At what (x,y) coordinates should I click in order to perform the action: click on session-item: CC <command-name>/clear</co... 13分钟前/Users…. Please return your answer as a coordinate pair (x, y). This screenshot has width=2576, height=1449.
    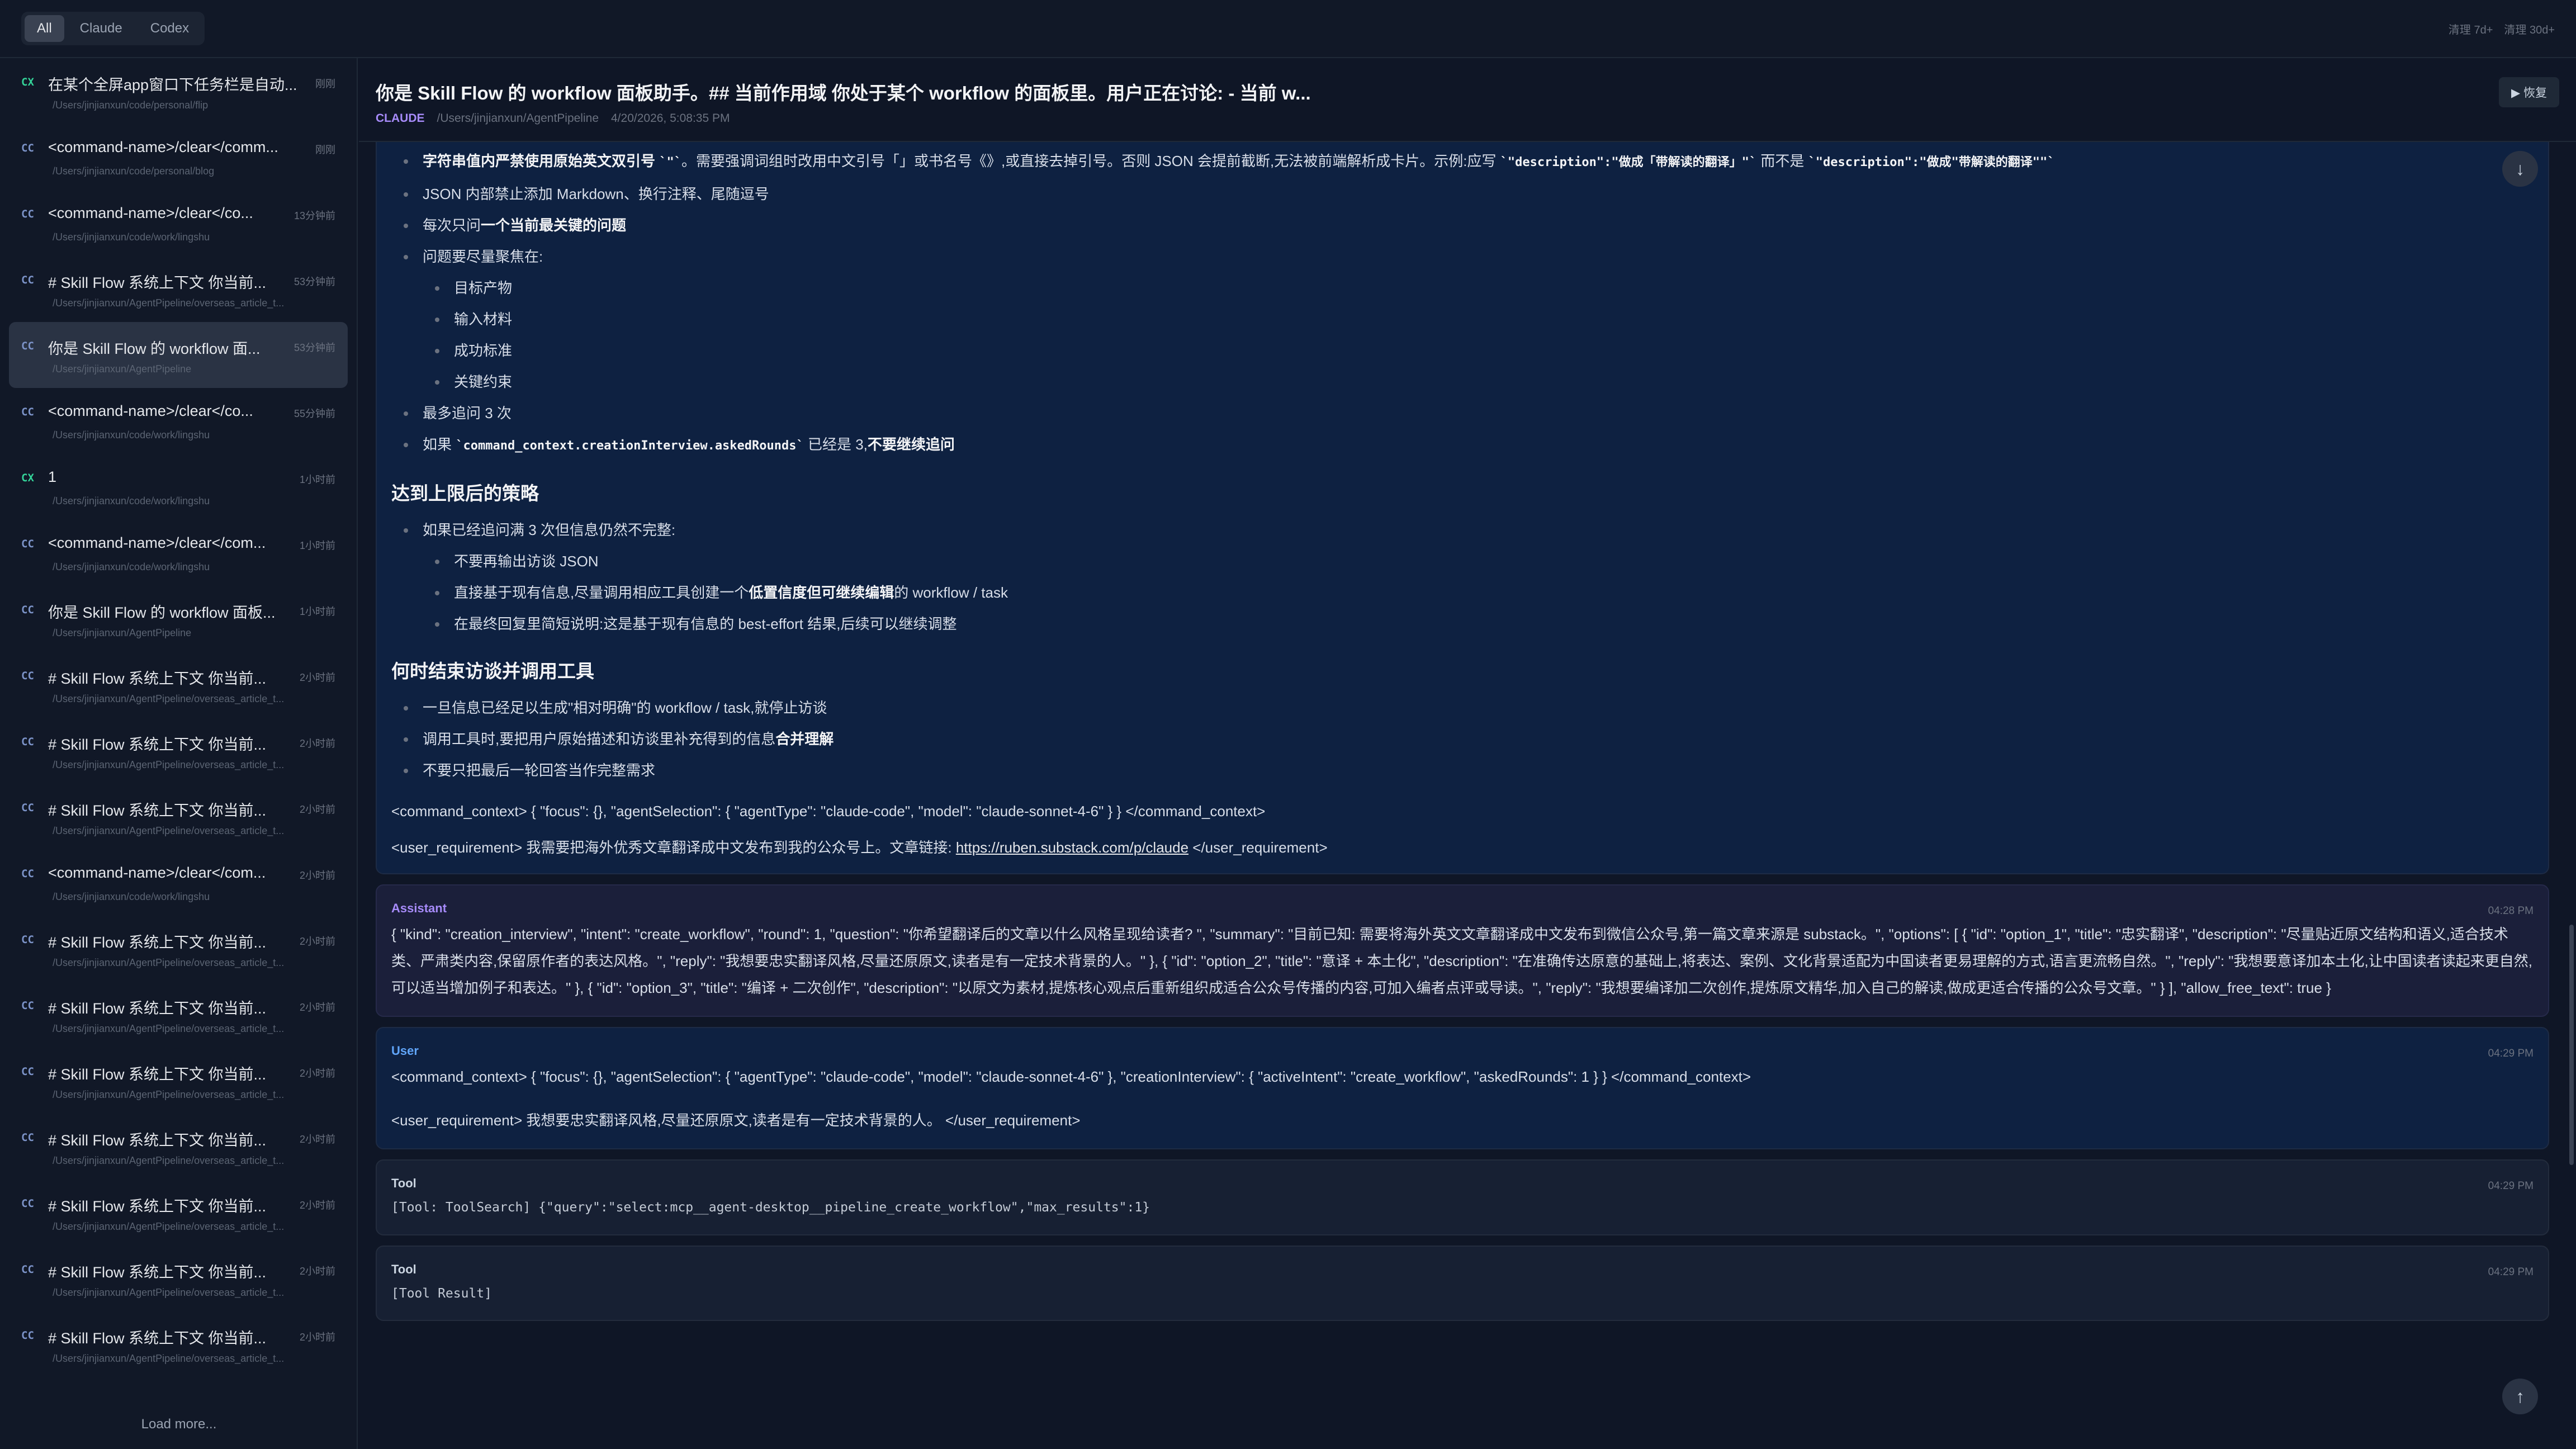
    Looking at the image, I should click on (178, 223).